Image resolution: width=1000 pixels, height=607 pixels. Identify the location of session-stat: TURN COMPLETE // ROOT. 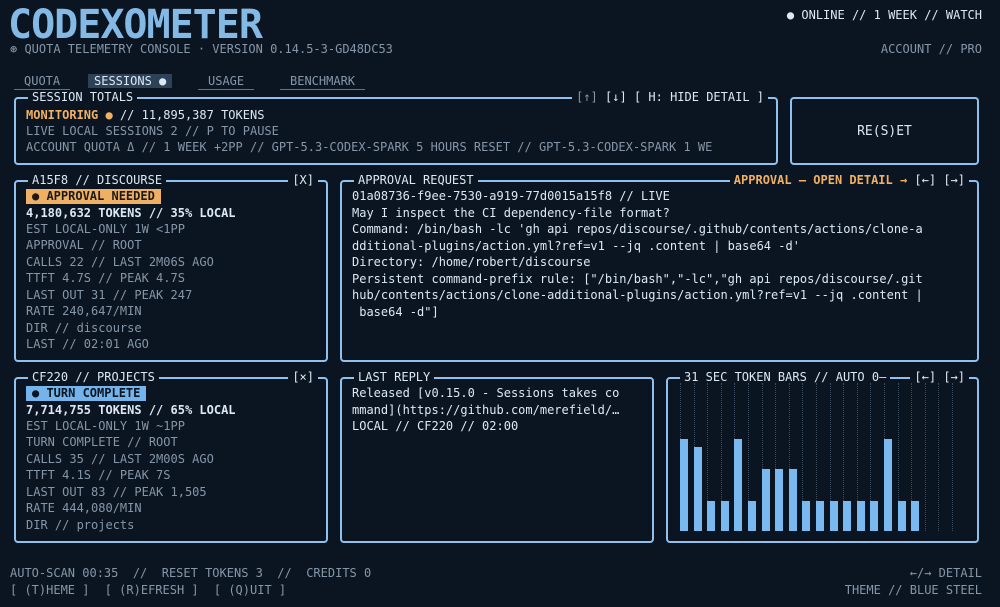
(102, 442).